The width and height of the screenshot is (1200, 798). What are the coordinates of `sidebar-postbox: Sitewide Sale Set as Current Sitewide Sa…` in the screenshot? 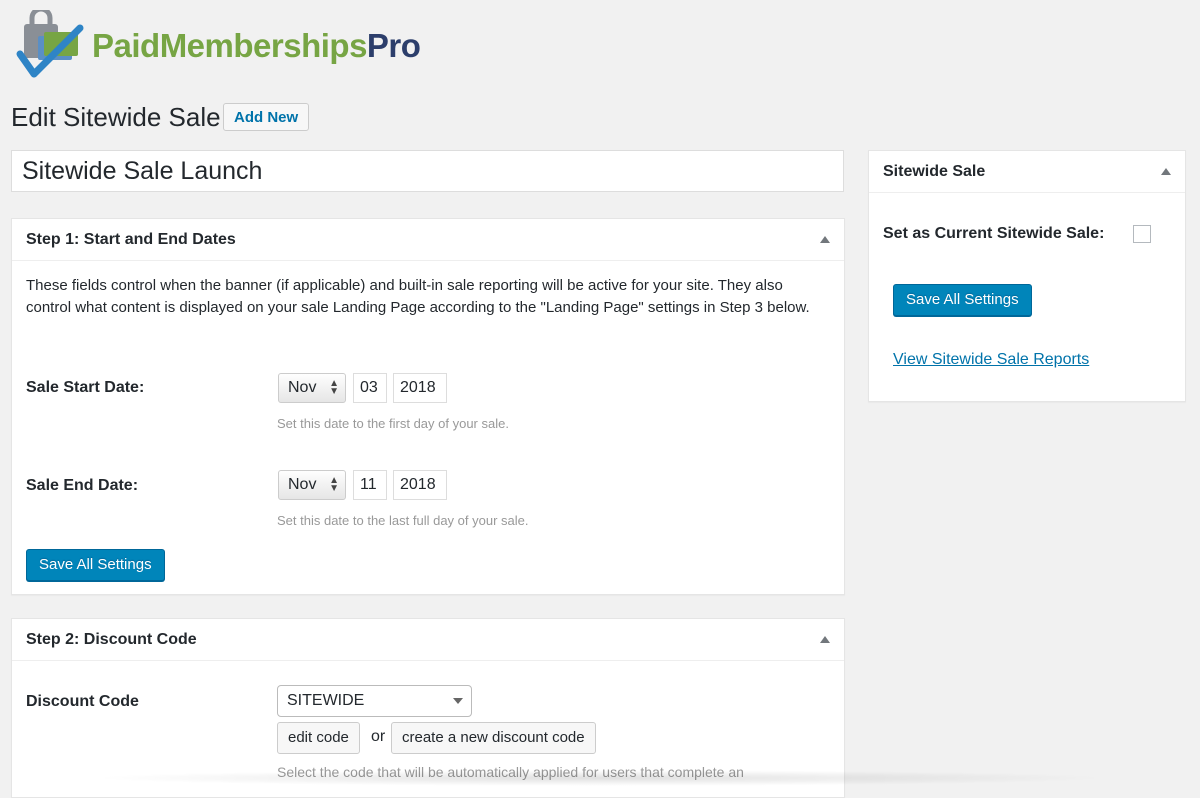 It's located at (1027, 276).